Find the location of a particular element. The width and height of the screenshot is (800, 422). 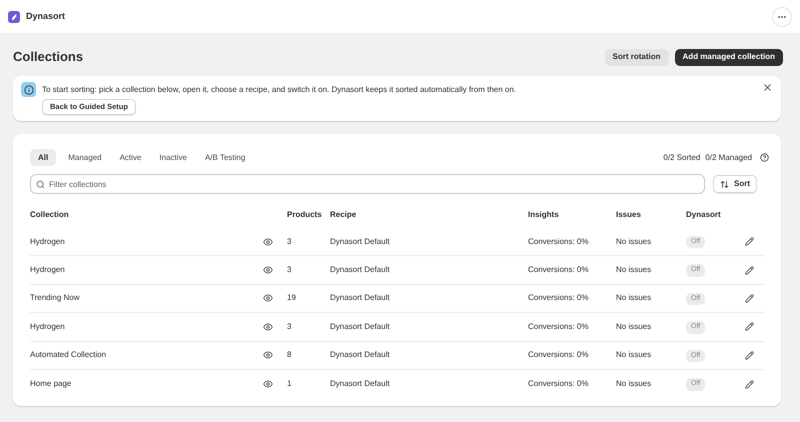

sort-button: Sort is located at coordinates (735, 184).